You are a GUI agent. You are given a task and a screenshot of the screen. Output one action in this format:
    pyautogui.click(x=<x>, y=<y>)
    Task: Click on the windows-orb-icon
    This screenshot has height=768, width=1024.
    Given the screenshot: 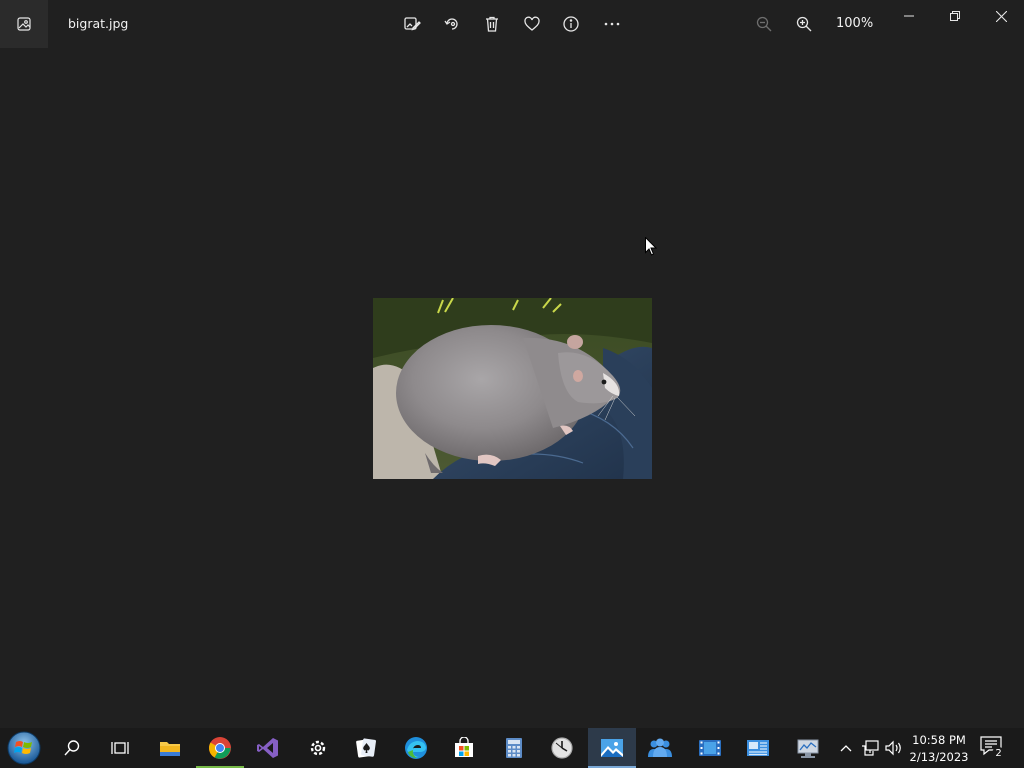 What is the action you would take?
    pyautogui.click(x=24, y=748)
    